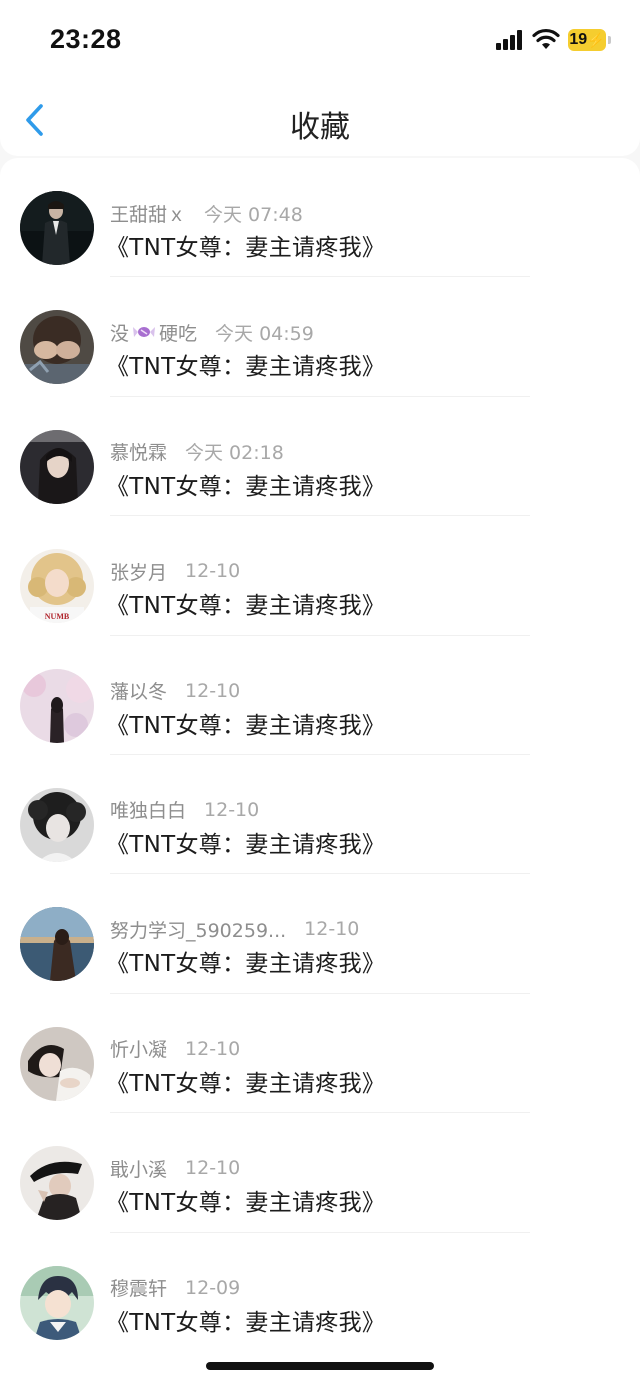 The height and width of the screenshot is (1385, 640). What do you see at coordinates (320, 127) in the screenshot?
I see `page-title: 收藏` at bounding box center [320, 127].